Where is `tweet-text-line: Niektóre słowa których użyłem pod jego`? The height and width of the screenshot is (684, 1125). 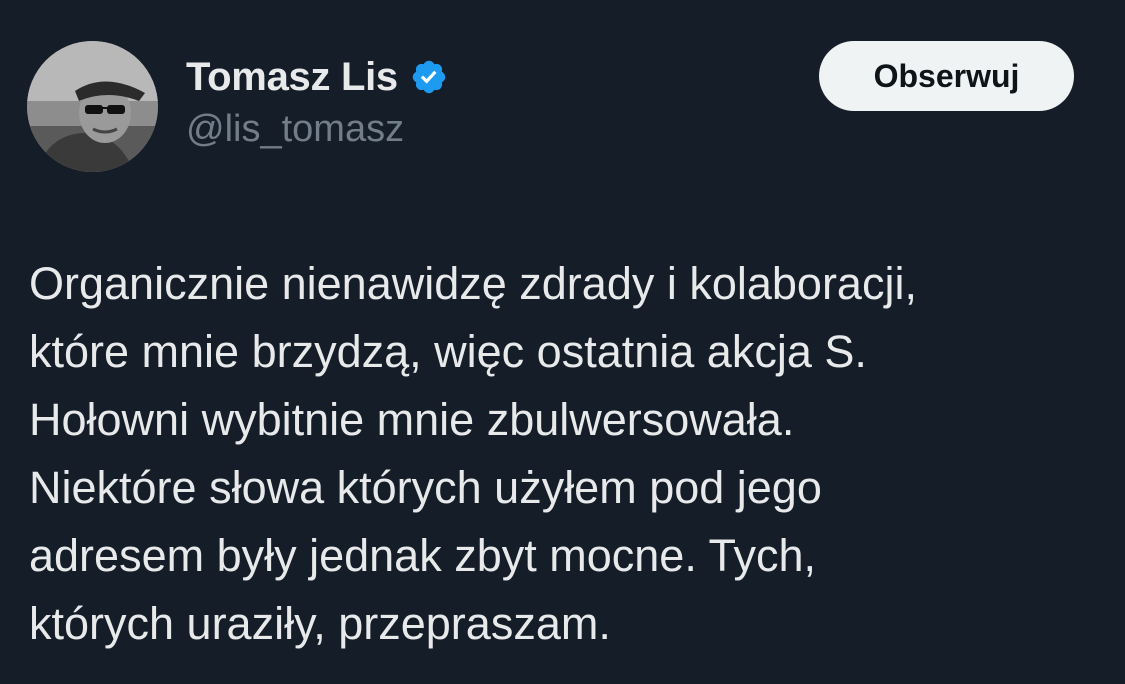 tweet-text-line: Niektóre słowa których użyłem pod jego is located at coordinates (425, 487).